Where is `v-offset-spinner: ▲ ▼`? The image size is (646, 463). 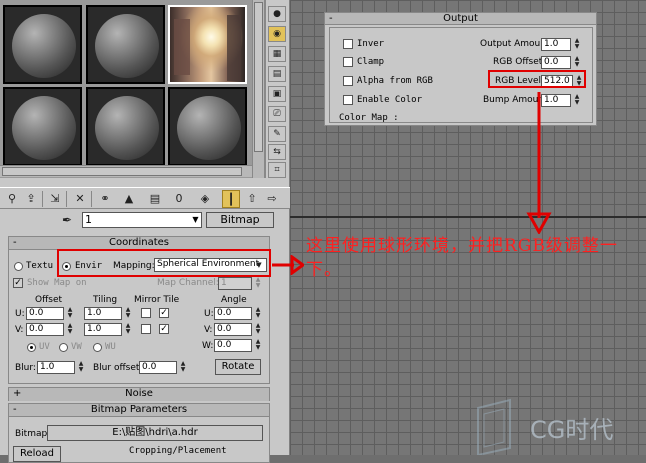
v-offset-spinner: ▲ ▼ is located at coordinates (70, 329).